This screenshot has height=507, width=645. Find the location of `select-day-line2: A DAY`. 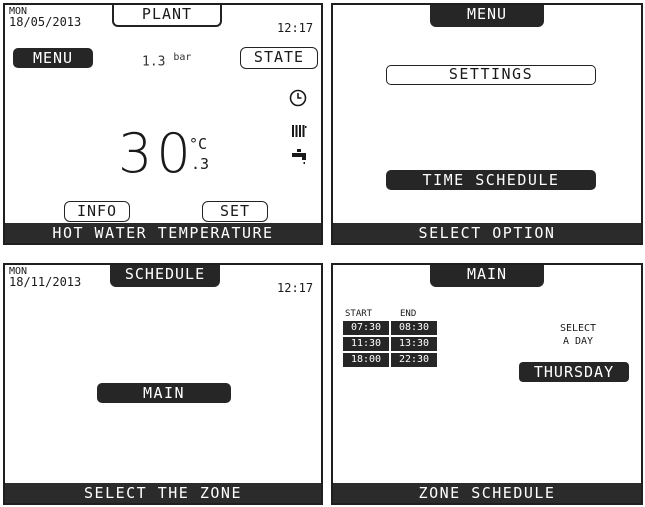

select-day-line2: A DAY is located at coordinates (578, 341).